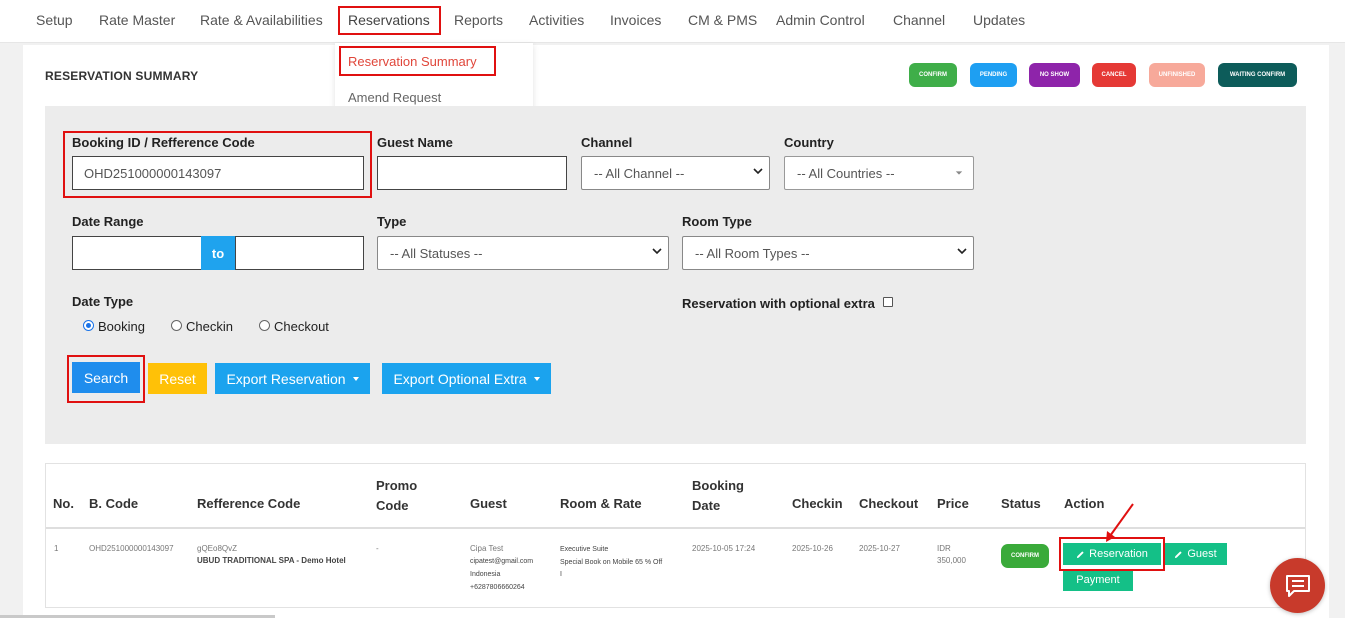 The image size is (1345, 618). What do you see at coordinates (502, 561) in the screenshot?
I see `cell-guest-email: cipatest@gmail.com` at bounding box center [502, 561].